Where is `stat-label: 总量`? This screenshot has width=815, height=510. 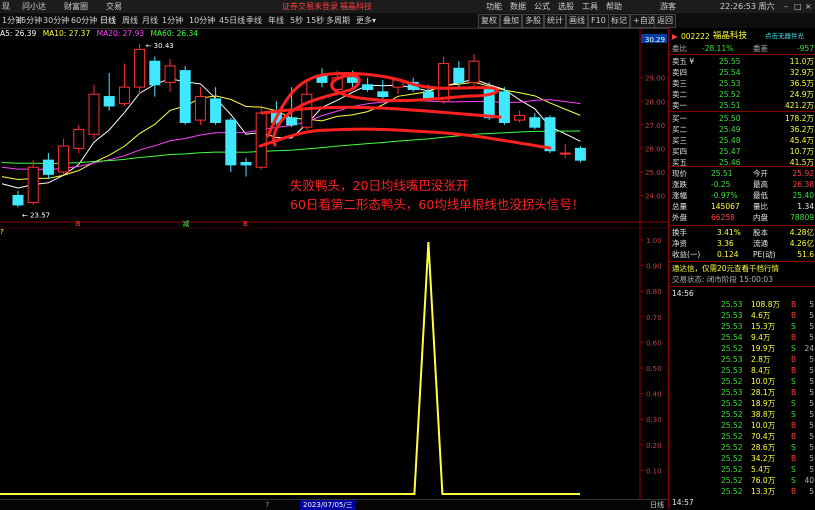 stat-label: 总量 is located at coordinates (679, 206).